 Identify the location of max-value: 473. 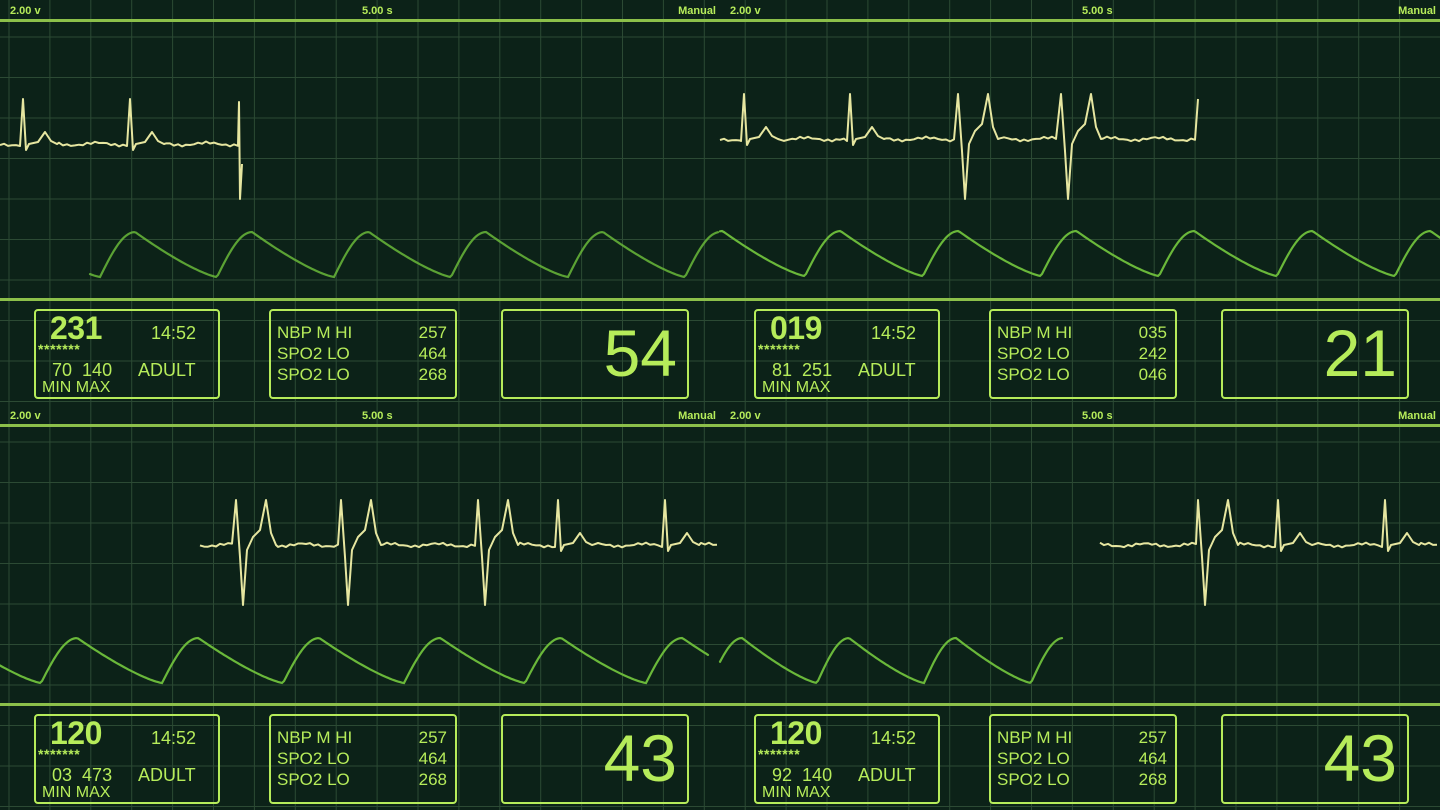
(97, 775).